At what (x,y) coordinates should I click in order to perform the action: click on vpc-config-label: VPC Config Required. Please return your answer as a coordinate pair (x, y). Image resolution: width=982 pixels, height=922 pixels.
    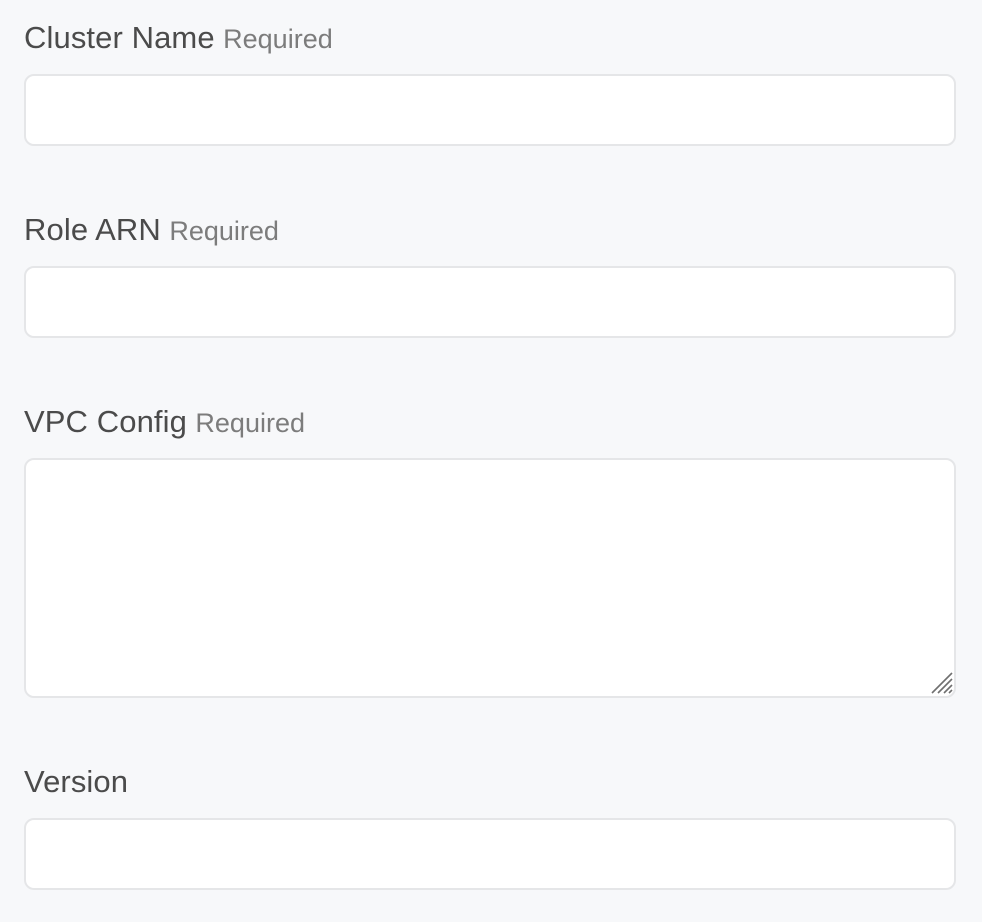
    Looking at the image, I should click on (164, 421).